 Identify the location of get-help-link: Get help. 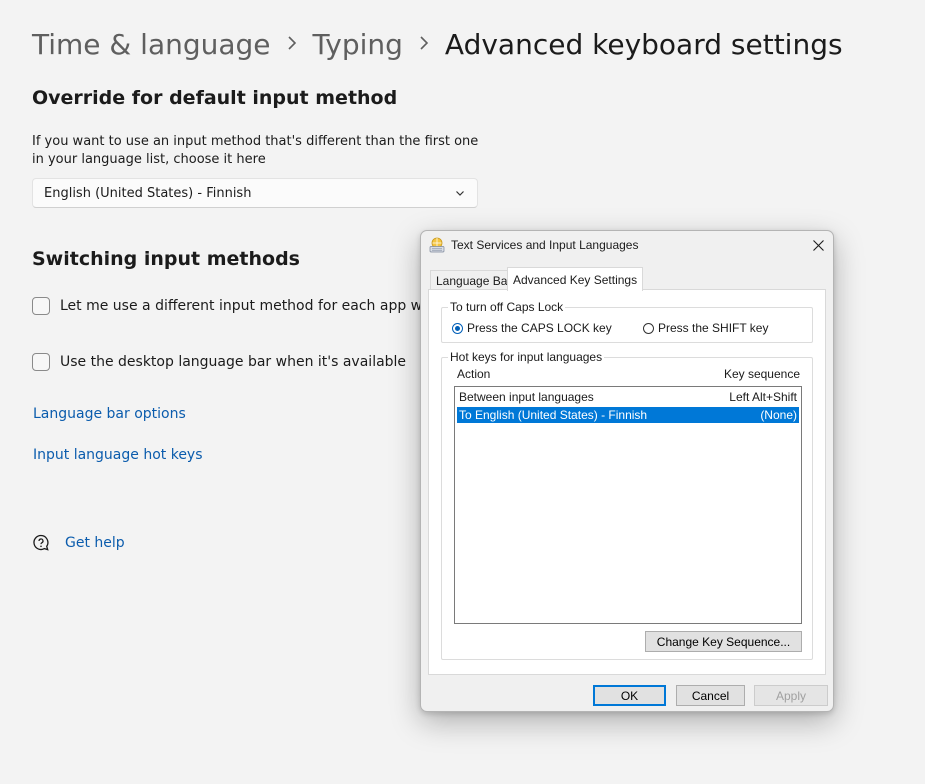
(95, 543).